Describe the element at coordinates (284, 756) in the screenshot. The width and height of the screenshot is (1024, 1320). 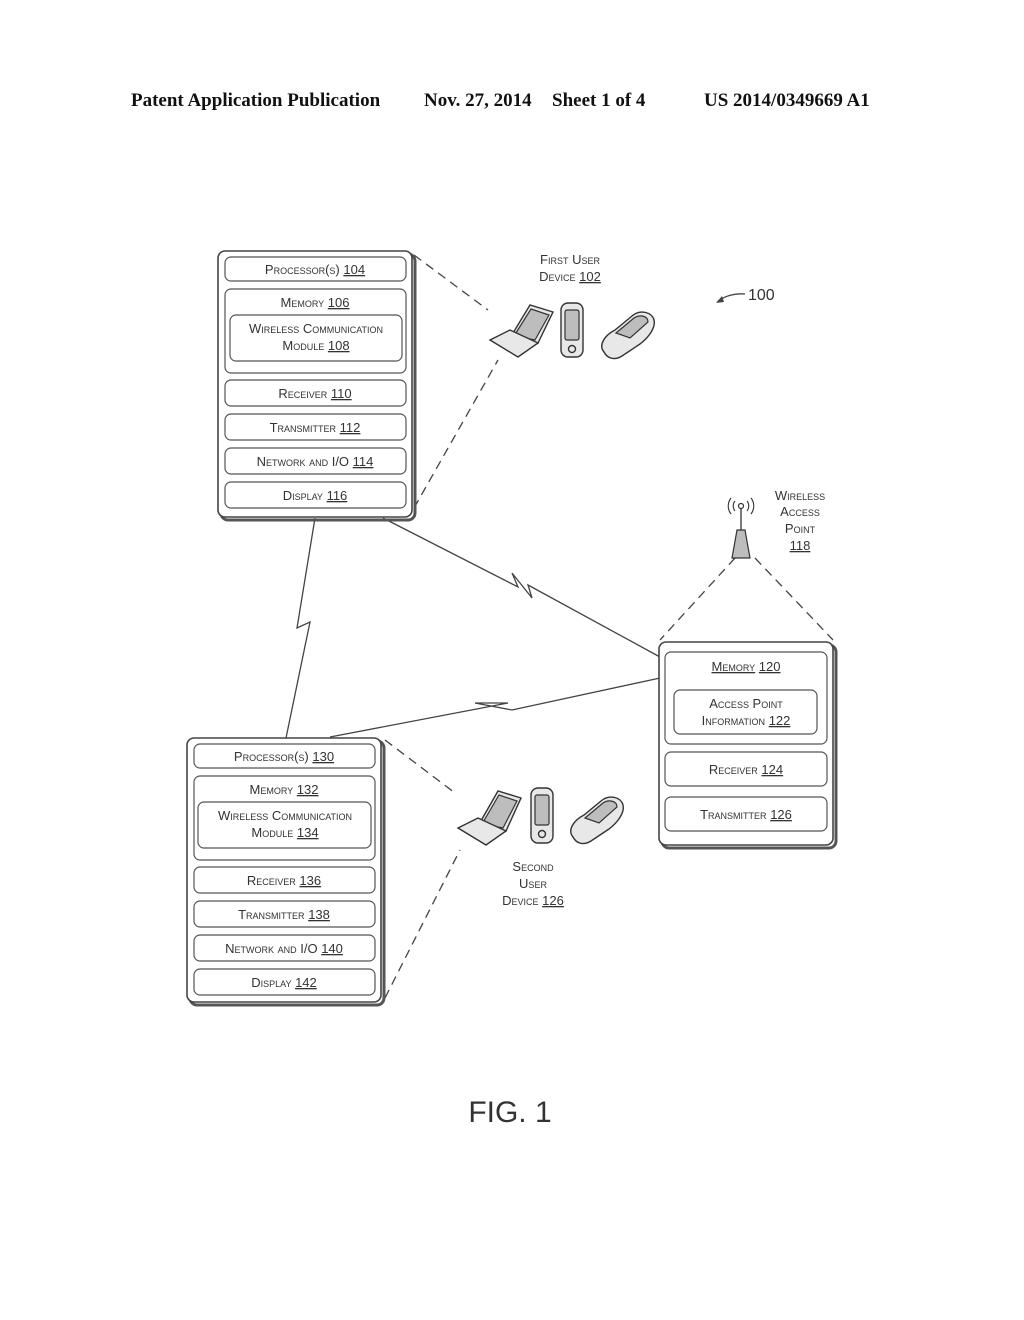
I see `svg-text: Processor(s) 130` at that location.